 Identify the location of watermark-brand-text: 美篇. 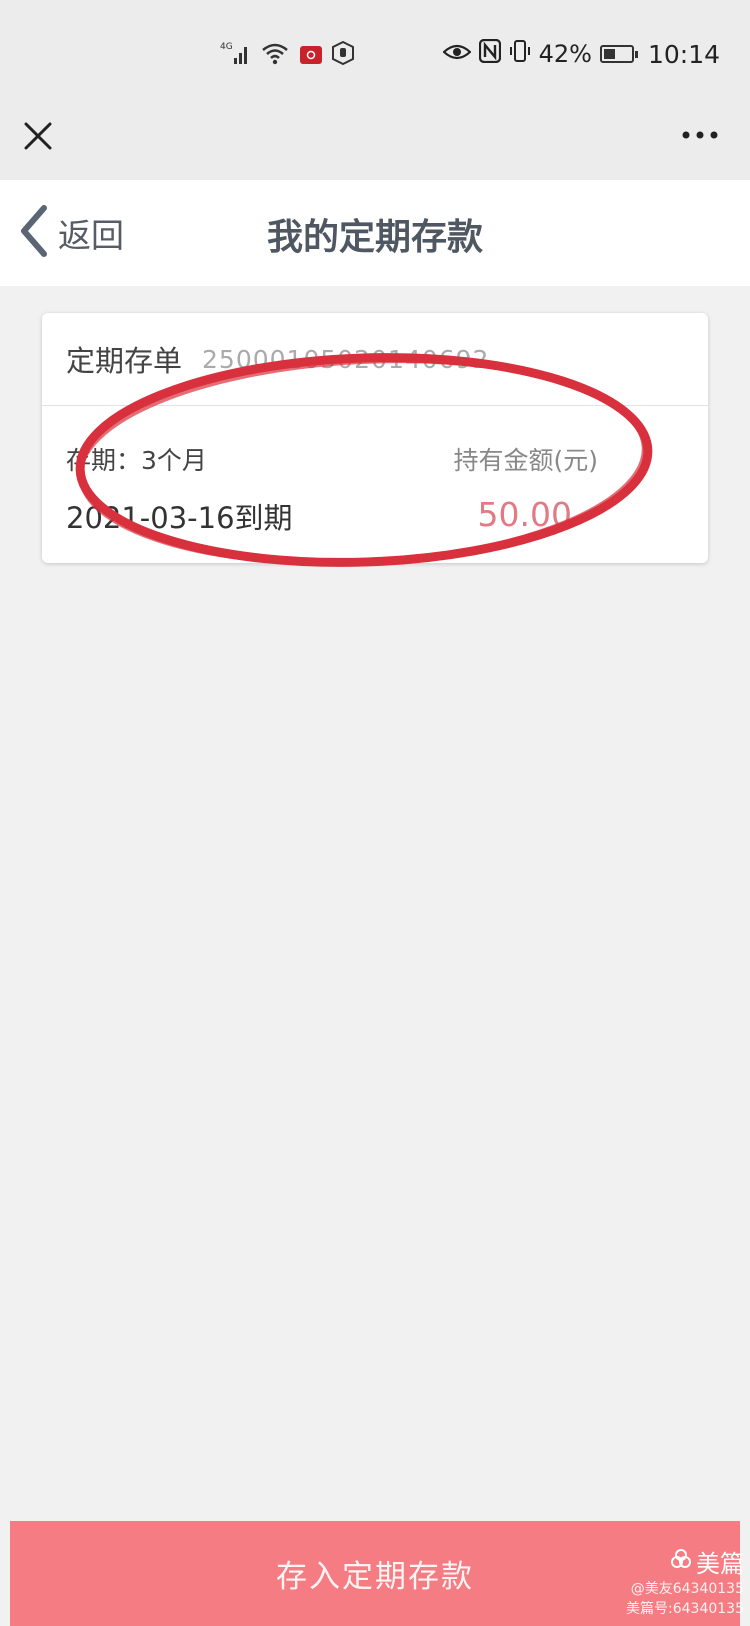
(720, 1564).